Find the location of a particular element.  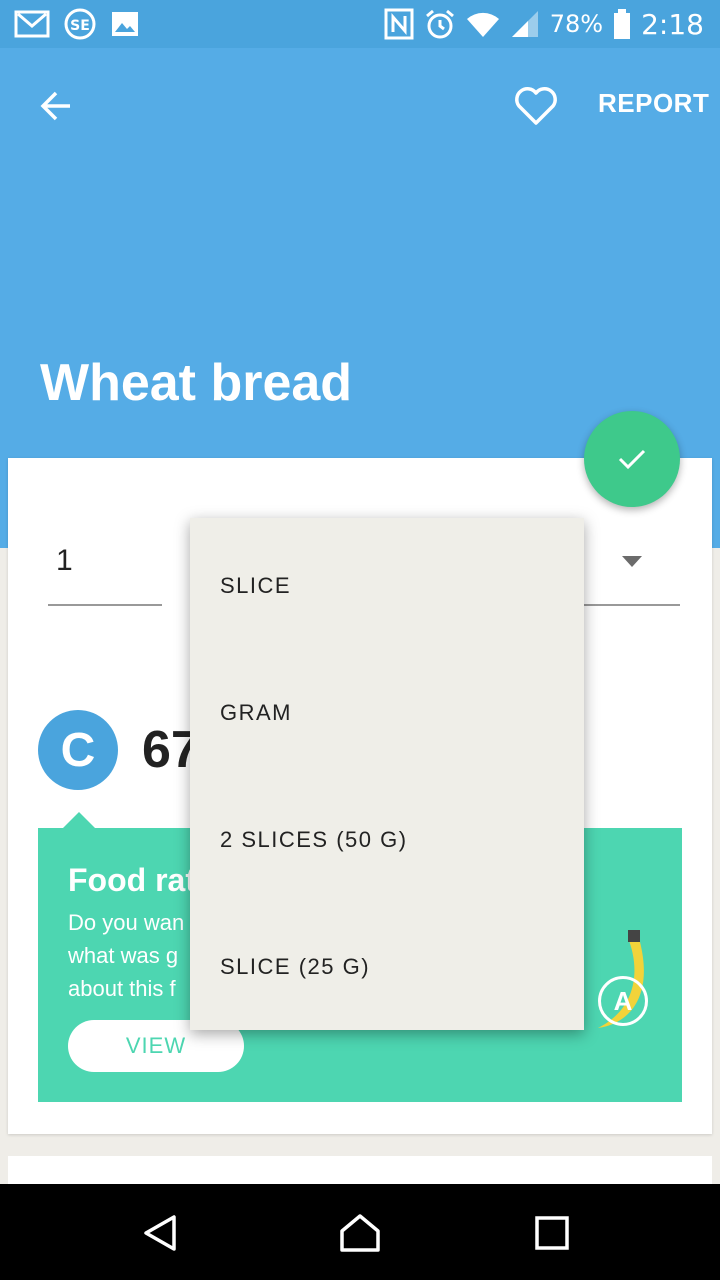

unit-option-slice: SLICE is located at coordinates (387, 585).